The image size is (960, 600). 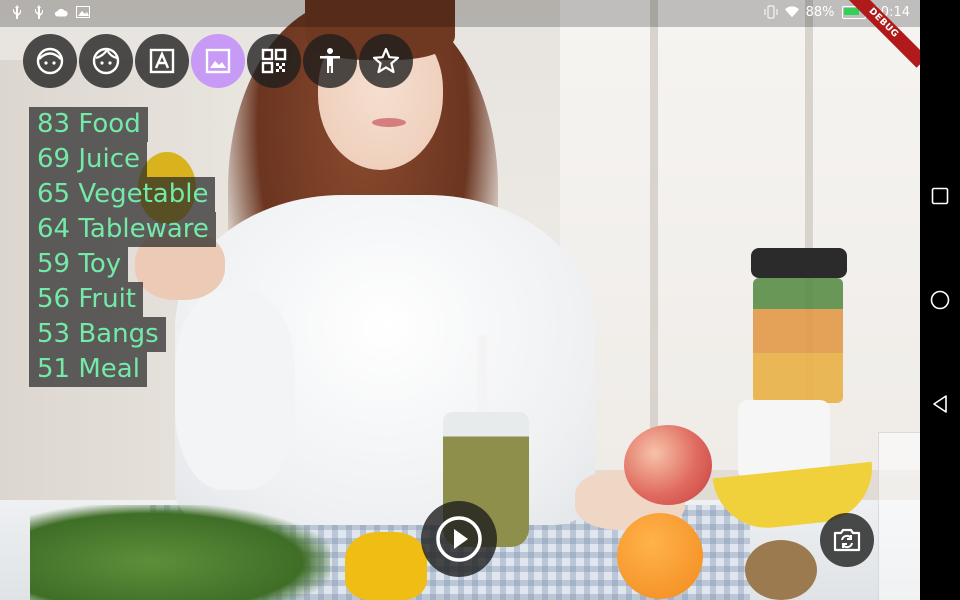 What do you see at coordinates (88, 369) in the screenshot?
I see `image-label: 51 Meal` at bounding box center [88, 369].